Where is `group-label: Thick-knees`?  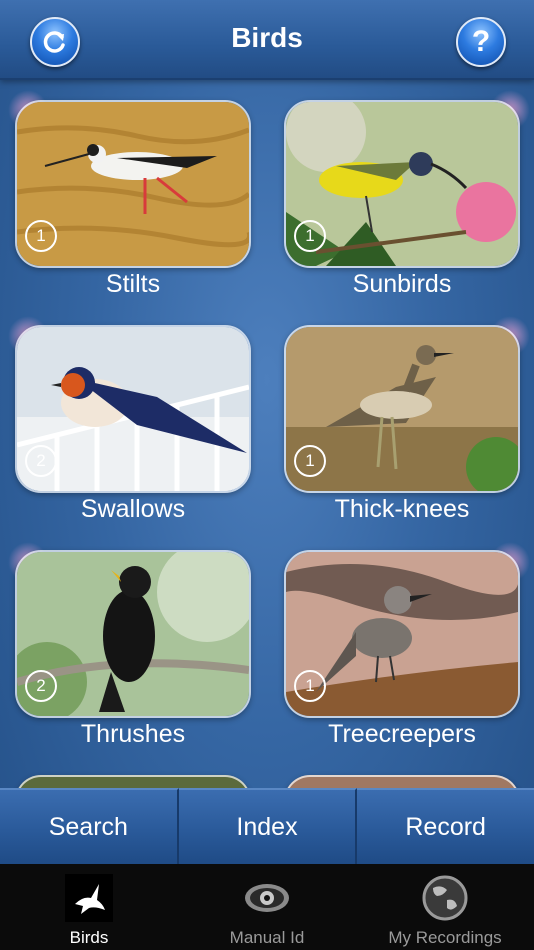
group-label: Thick-knees is located at coordinates (402, 509).